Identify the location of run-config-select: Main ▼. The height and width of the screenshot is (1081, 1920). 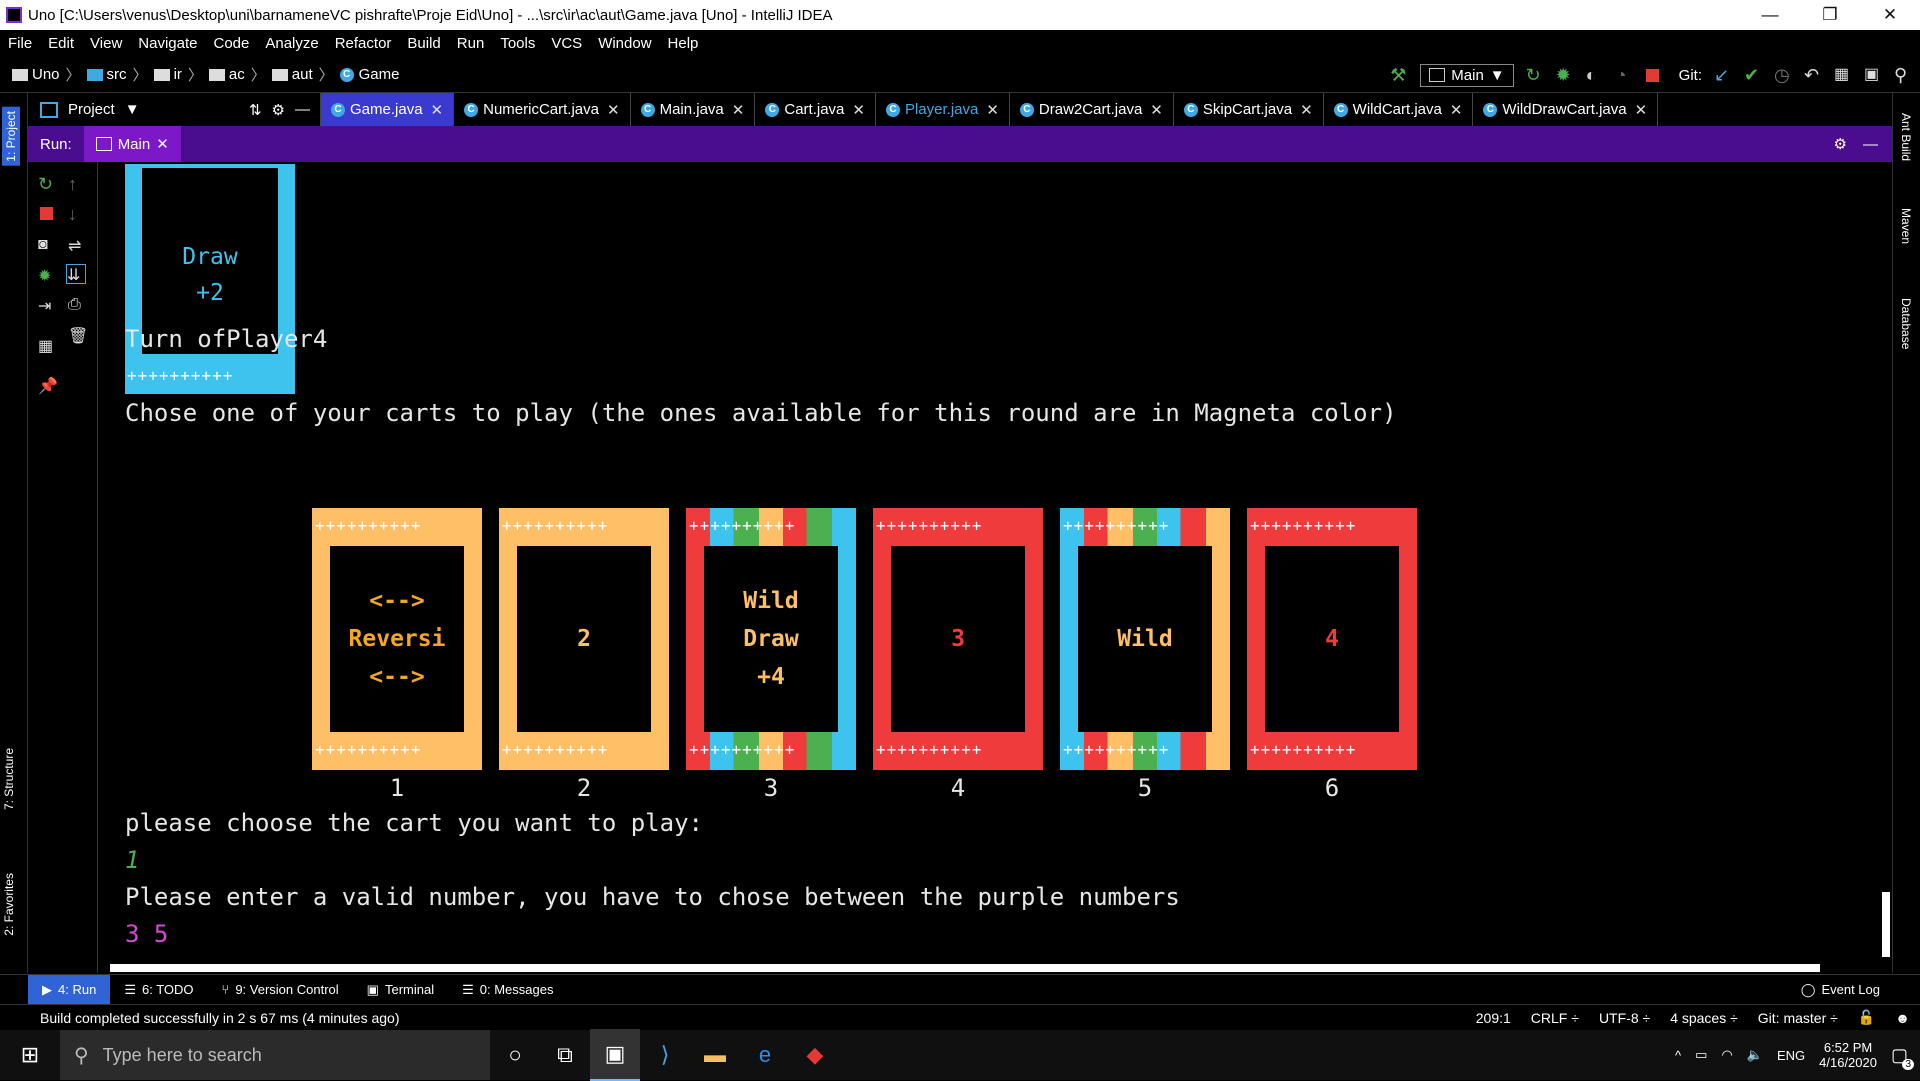
(1467, 75).